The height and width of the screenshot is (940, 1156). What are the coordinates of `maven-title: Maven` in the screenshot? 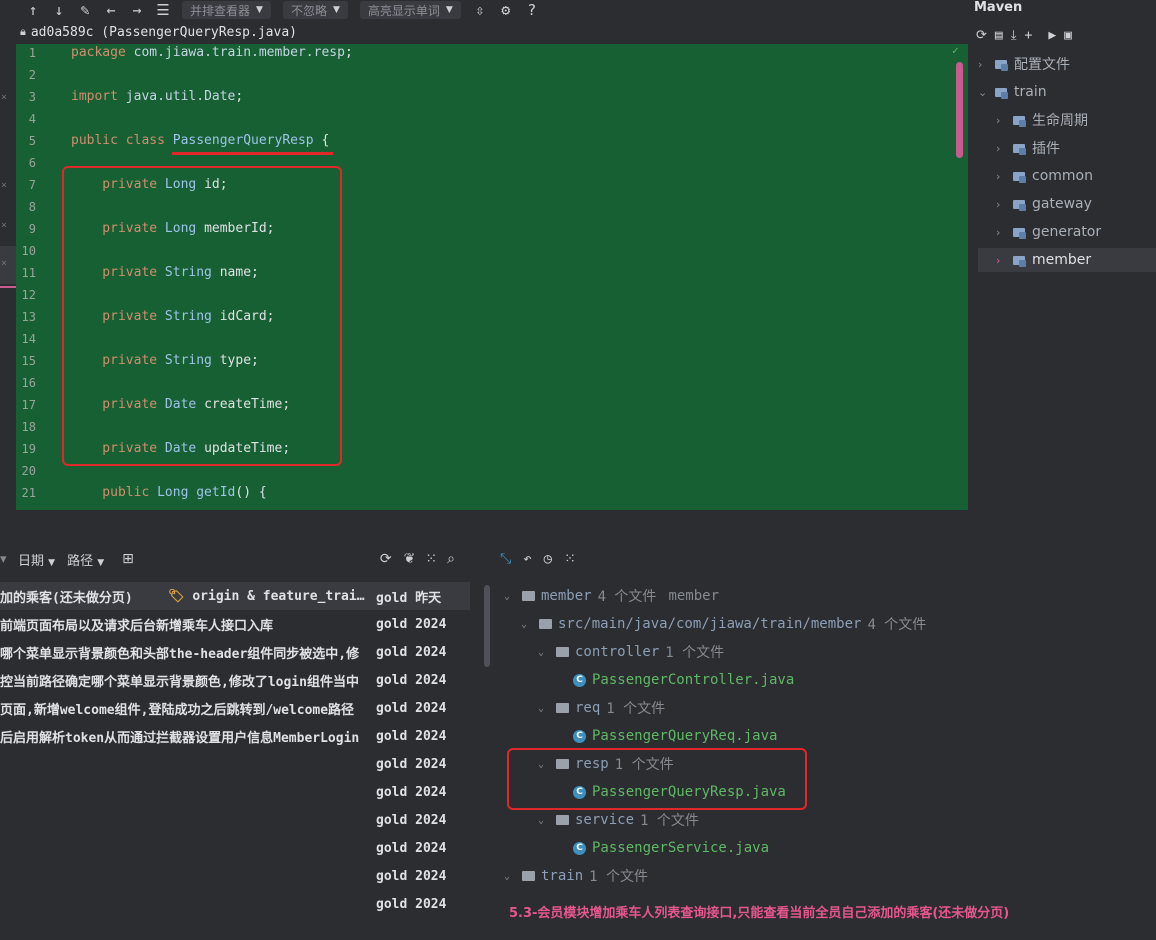 It's located at (998, 7).